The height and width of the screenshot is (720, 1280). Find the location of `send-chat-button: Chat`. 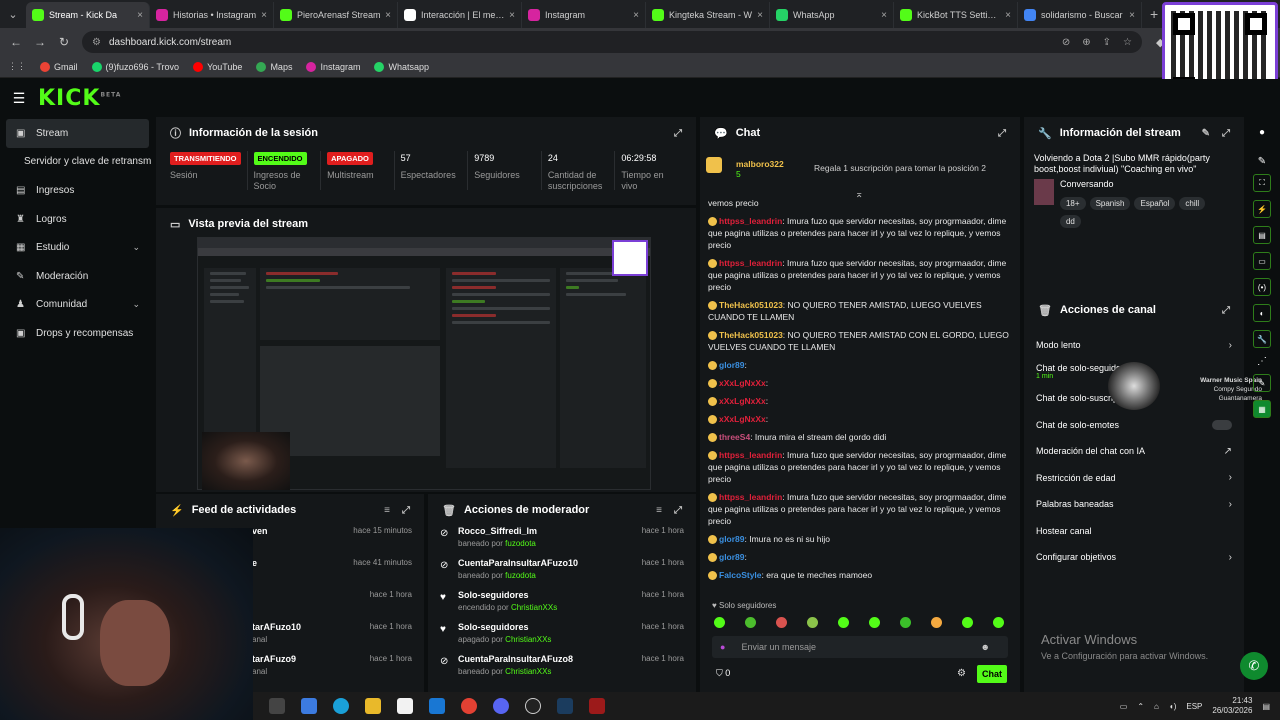

send-chat-button: Chat is located at coordinates (992, 674).